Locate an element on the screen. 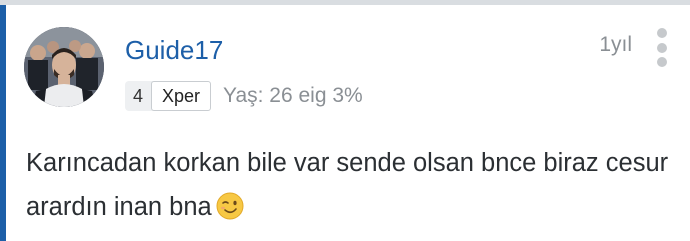 The image size is (690, 241). user-meta: Yaş: 26 eig 3% is located at coordinates (293, 95).